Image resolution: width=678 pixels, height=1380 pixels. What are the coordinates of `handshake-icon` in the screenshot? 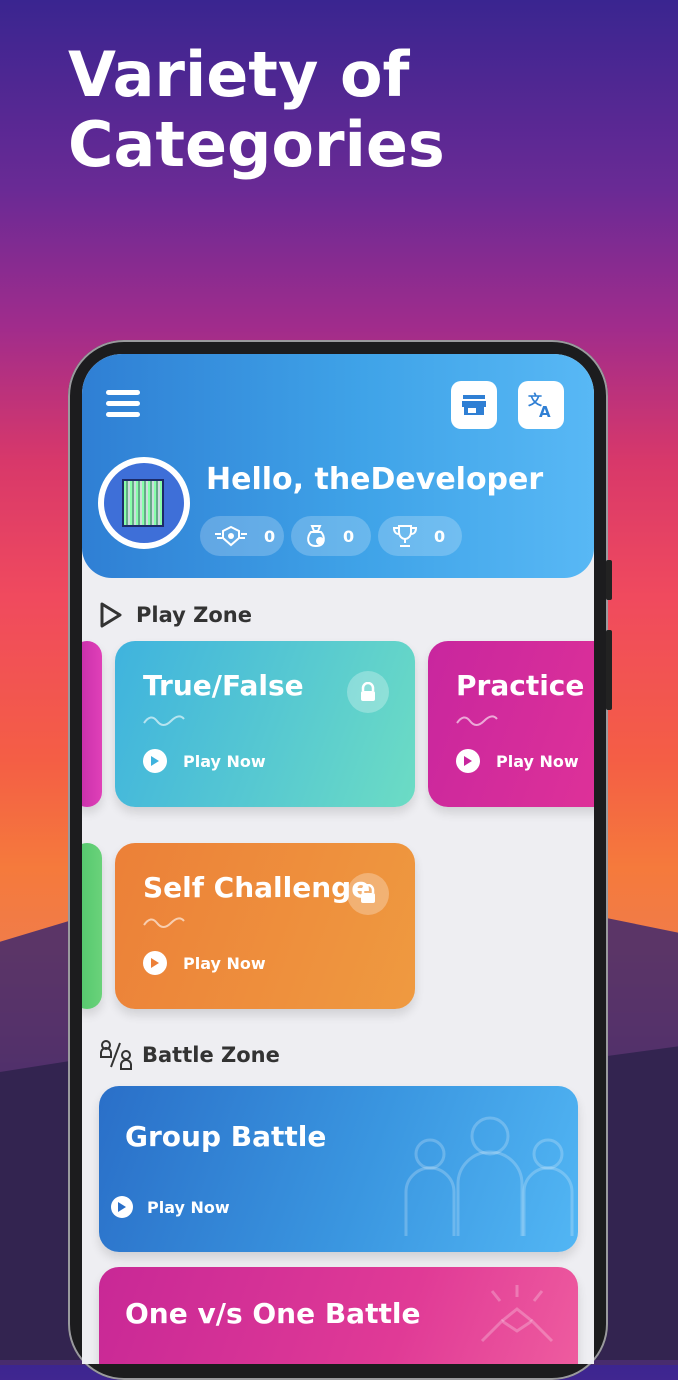 It's located at (517, 1314).